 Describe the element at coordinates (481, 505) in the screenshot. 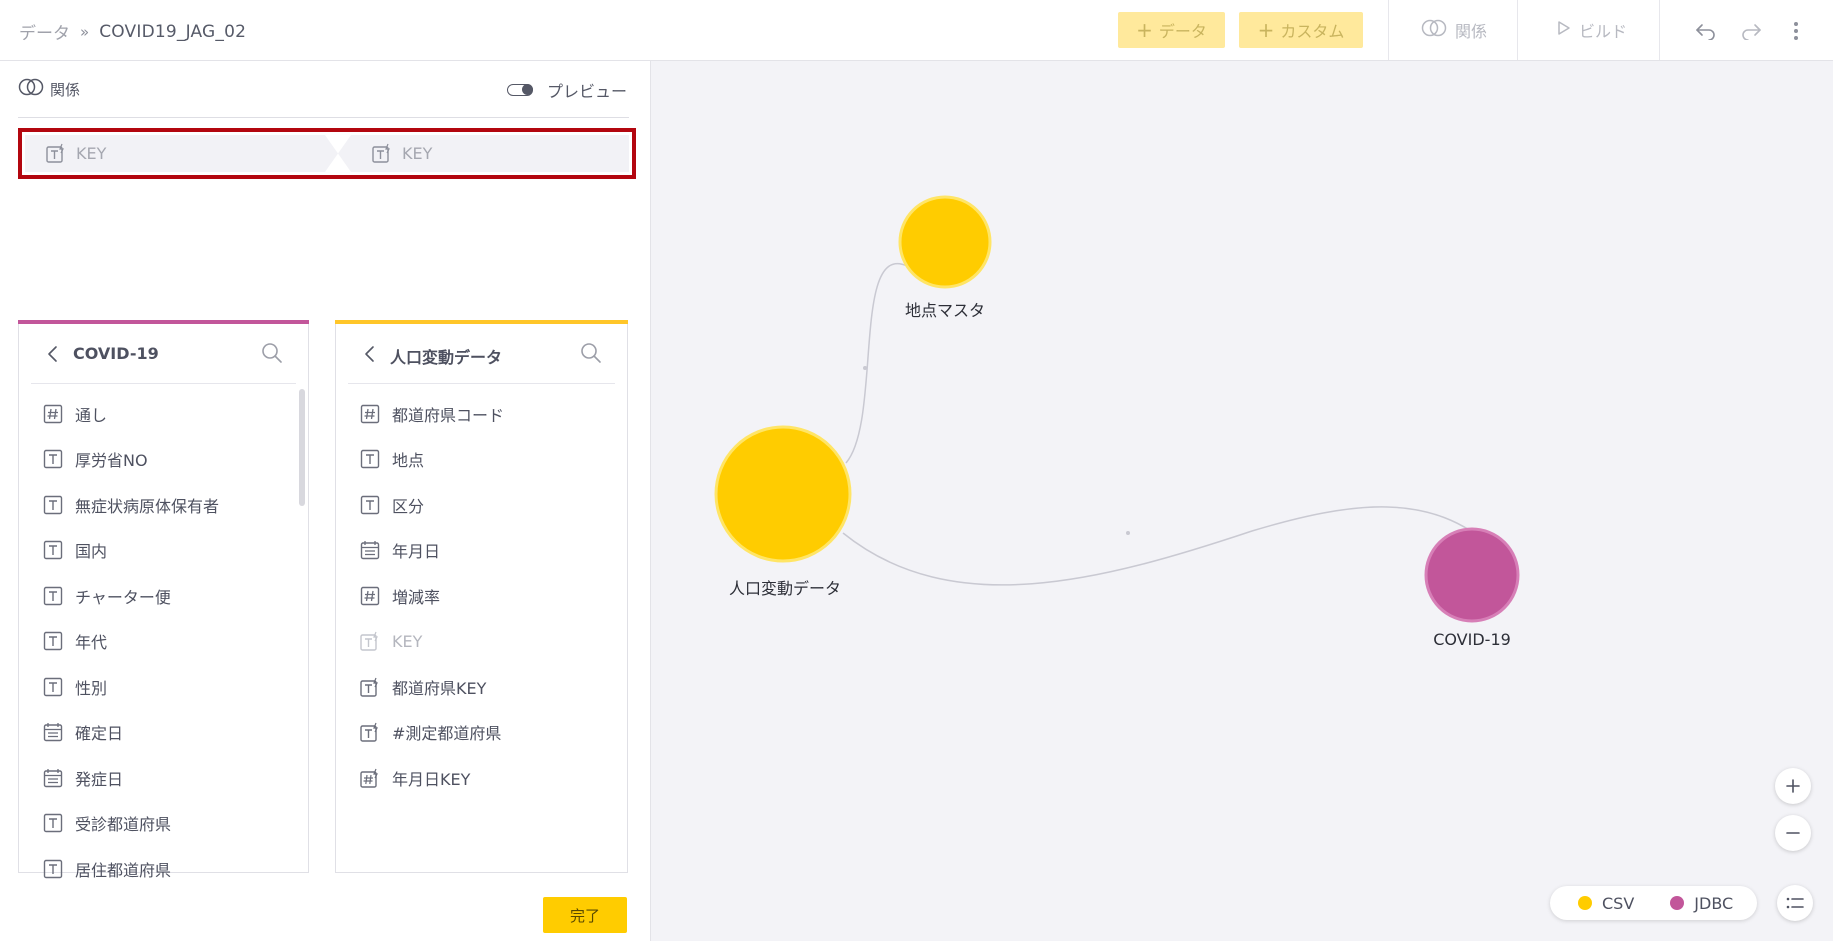

I see `field-row: 区分` at that location.